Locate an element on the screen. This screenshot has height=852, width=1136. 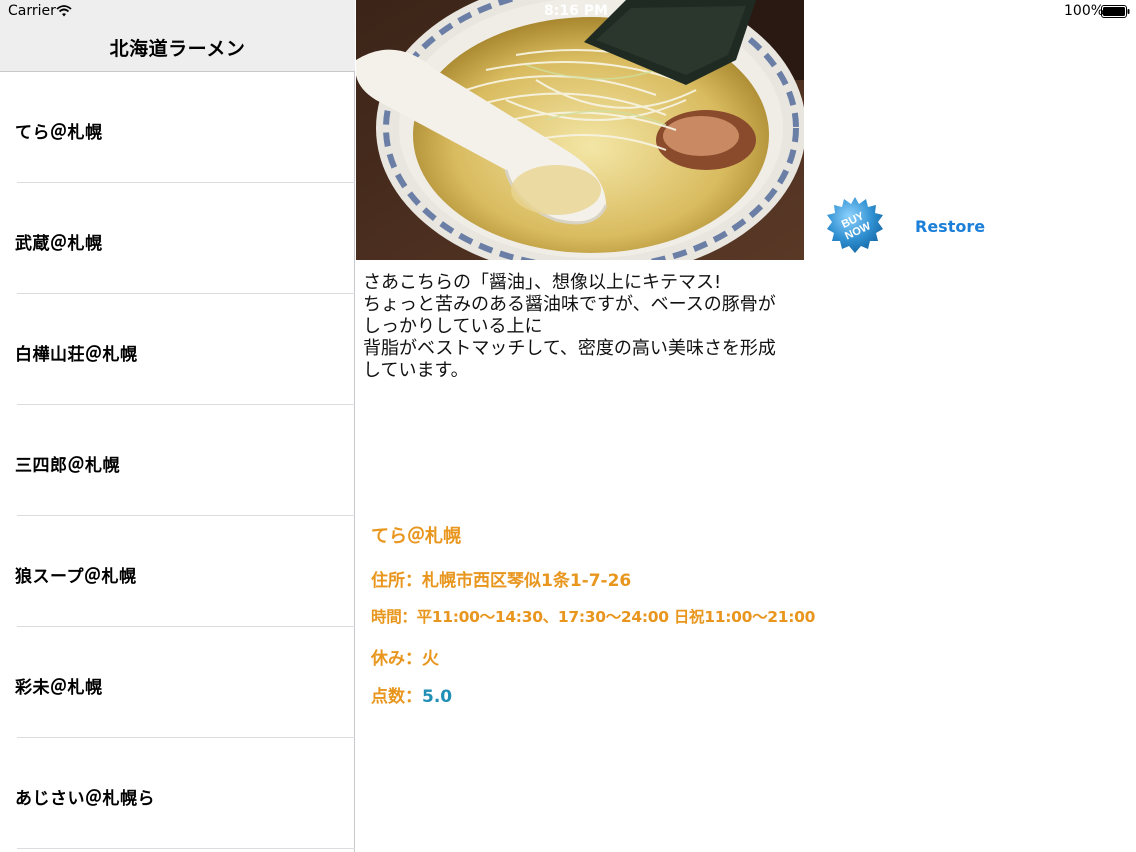
score-value: 5.0 is located at coordinates (437, 697).